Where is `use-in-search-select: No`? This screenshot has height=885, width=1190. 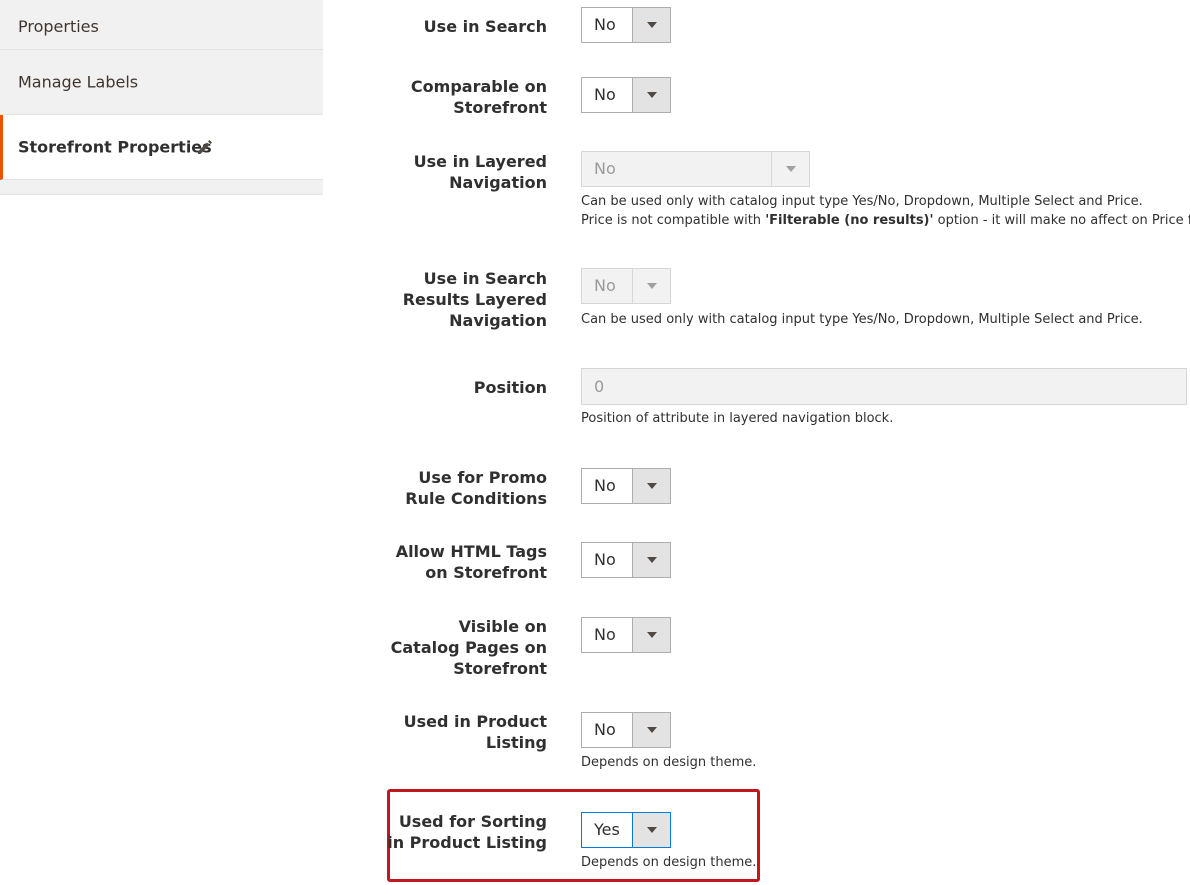
use-in-search-select: No is located at coordinates (626, 25).